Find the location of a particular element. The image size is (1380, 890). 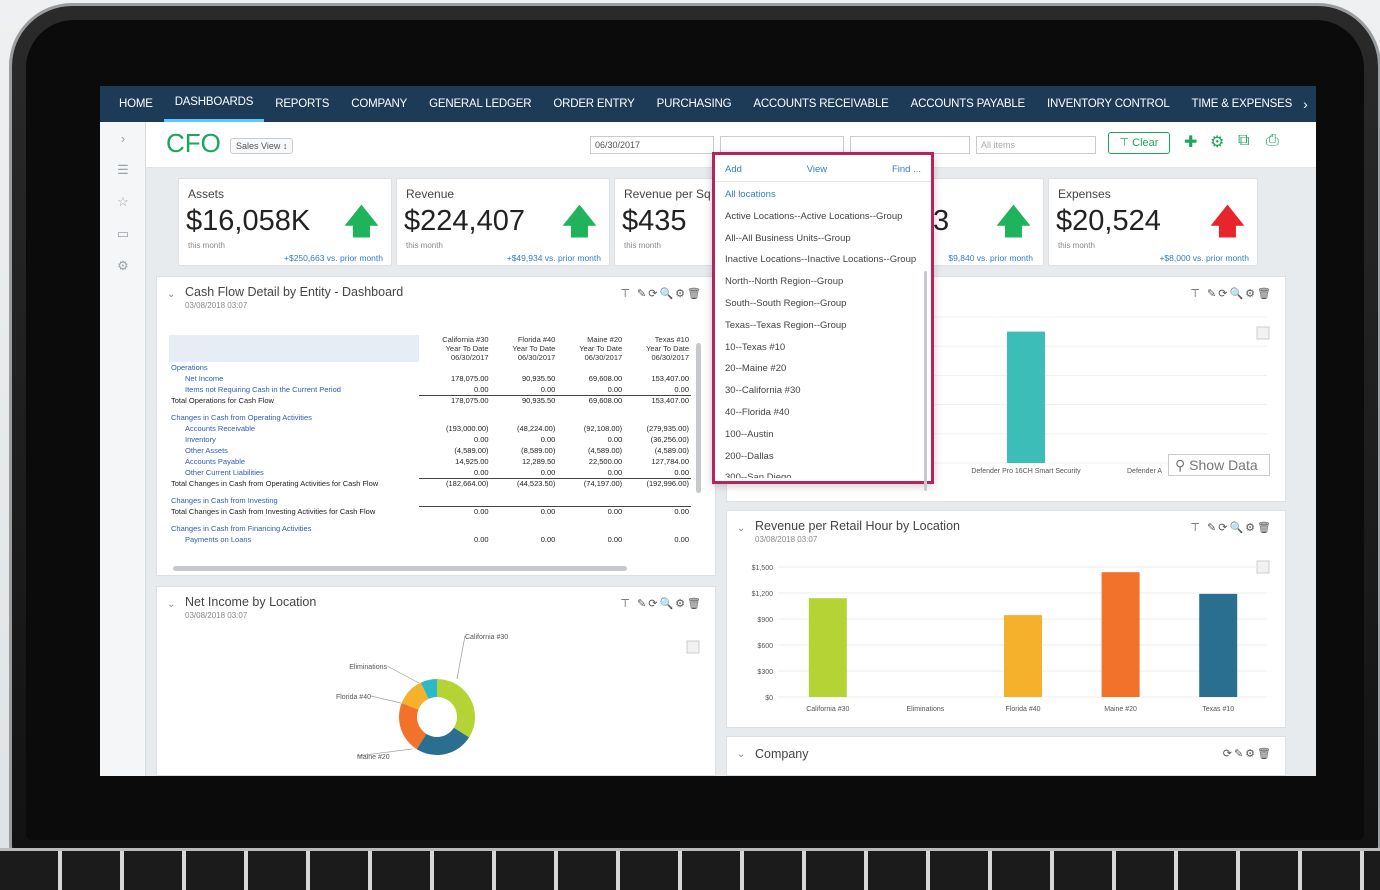

dropdown-option: Texas--Texas Region--Group is located at coordinates (823, 326).